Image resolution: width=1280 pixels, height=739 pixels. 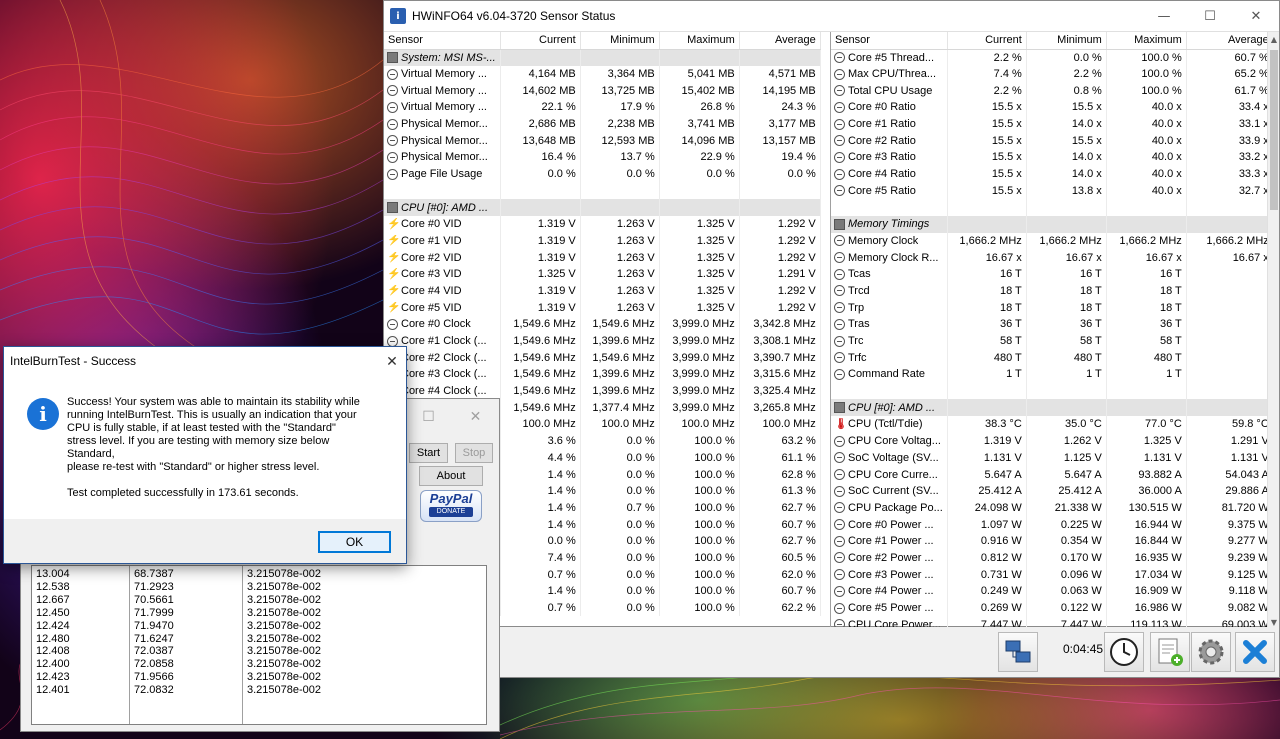 I want to click on ibt-close-icon: ✕, so click(x=475, y=417).